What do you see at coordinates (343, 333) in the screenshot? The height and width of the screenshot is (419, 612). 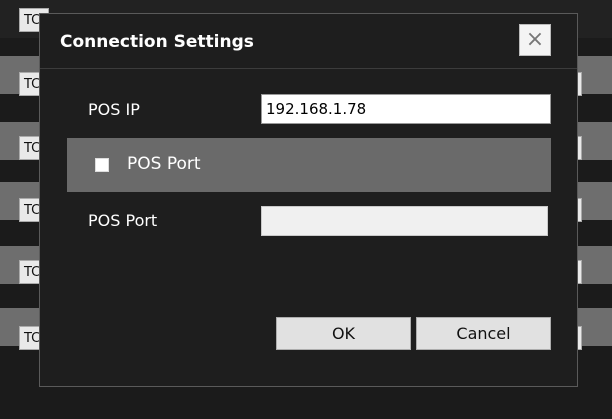 I see `ok-button: OK` at bounding box center [343, 333].